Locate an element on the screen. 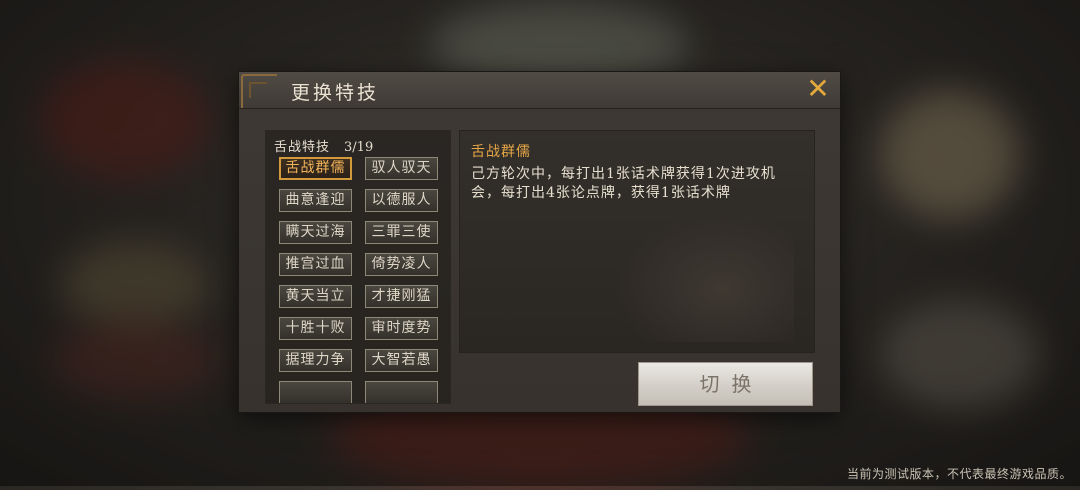 This screenshot has width=1080, height=490. skill-list-header: 舌战特技 3/19 is located at coordinates (323, 145).